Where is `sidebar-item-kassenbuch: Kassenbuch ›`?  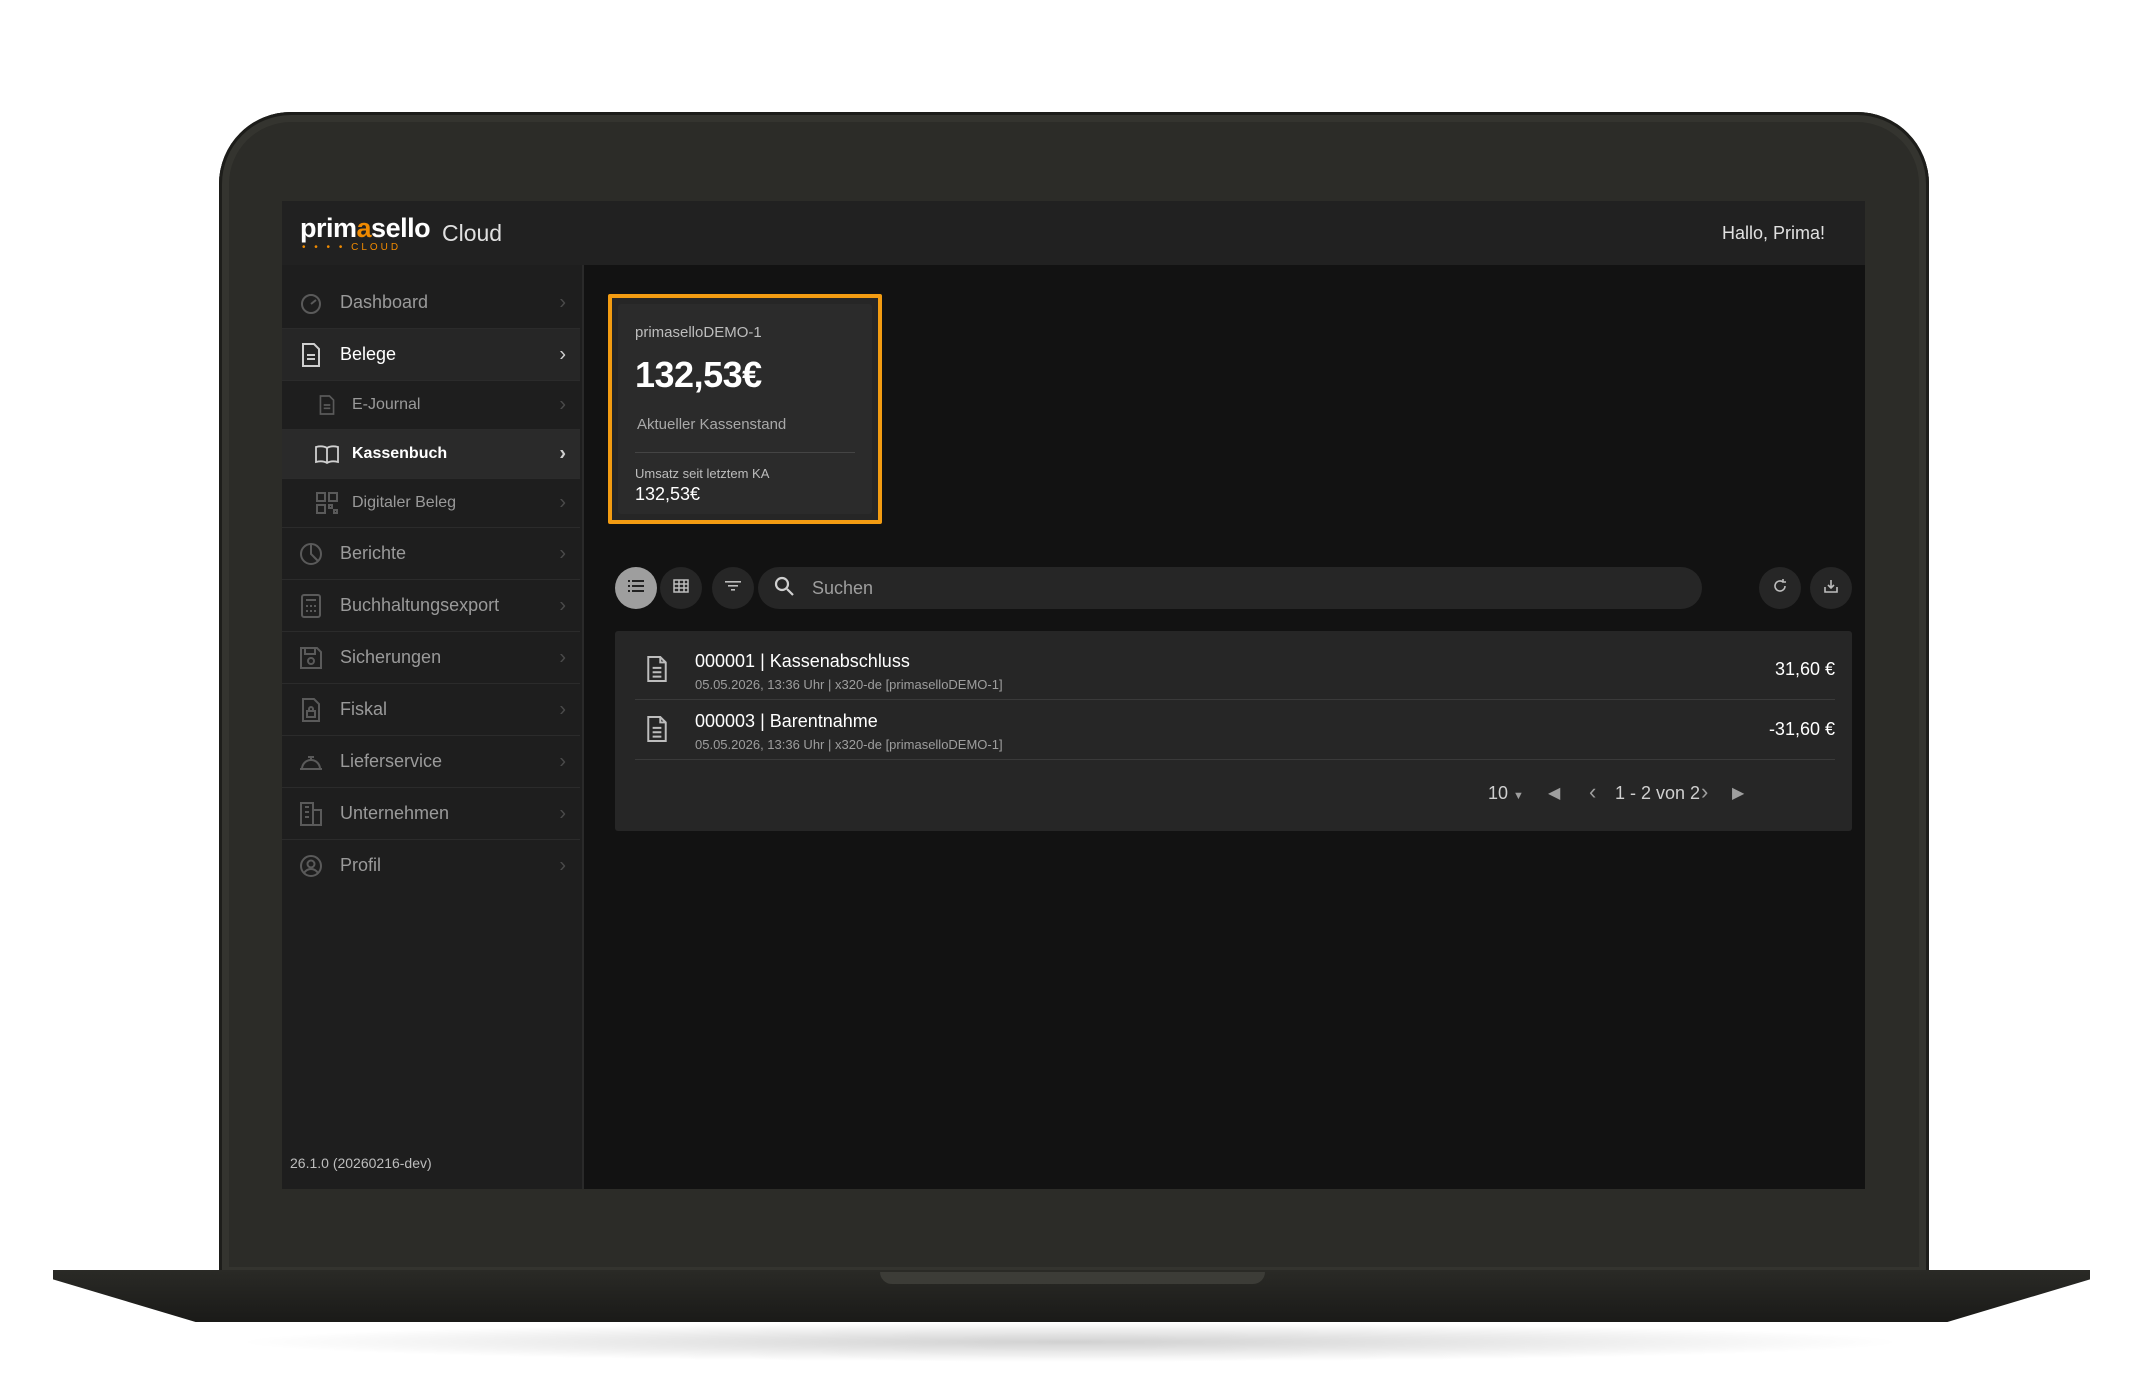 sidebar-item-kassenbuch: Kassenbuch › is located at coordinates (431, 454).